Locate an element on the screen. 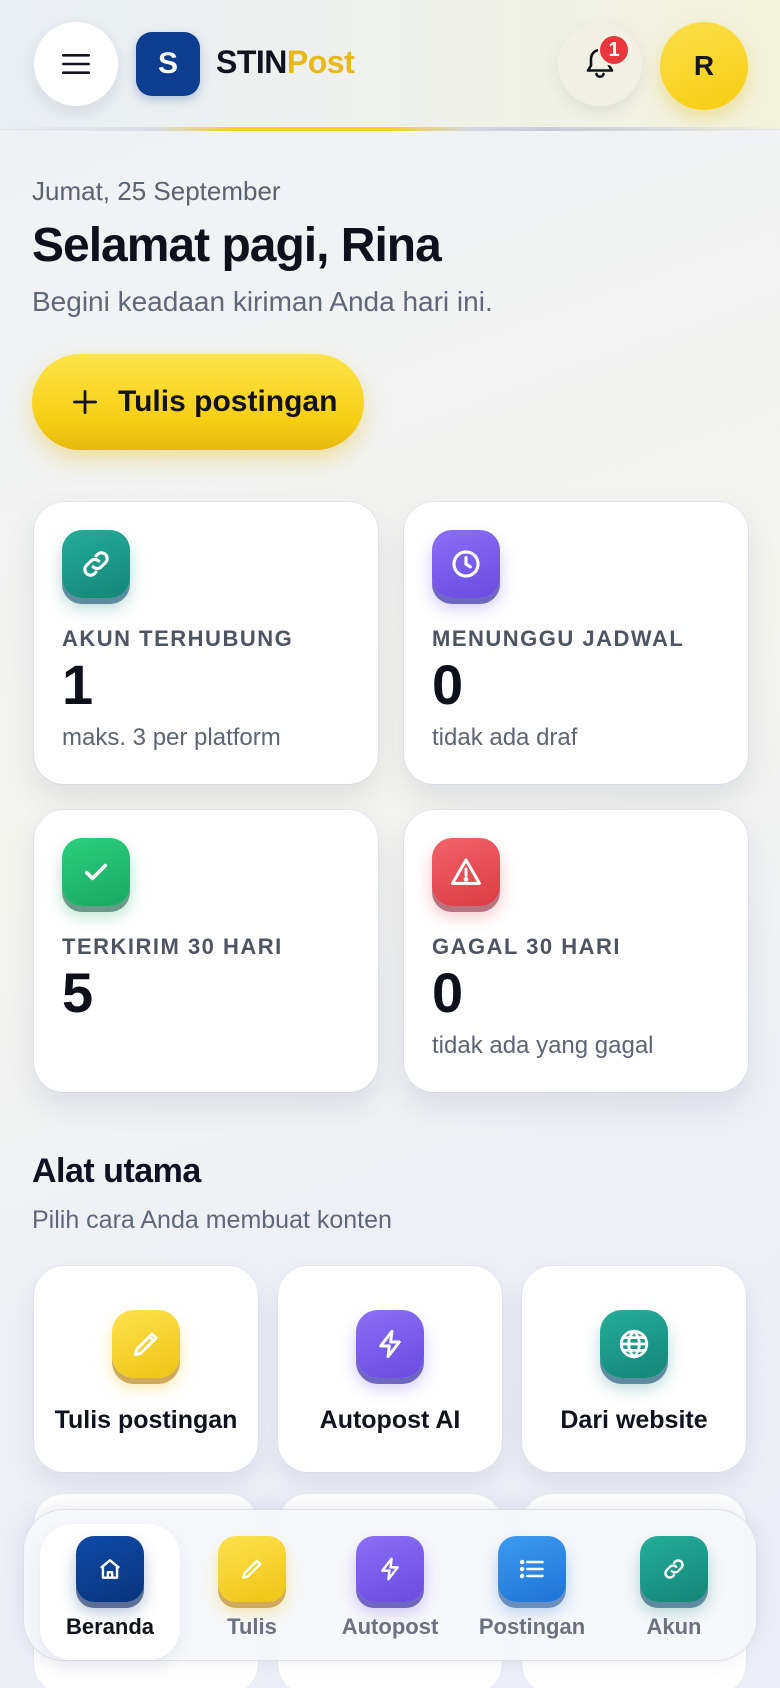 This screenshot has width=780, height=1688. tool-label: Autopost AI is located at coordinates (390, 1420).